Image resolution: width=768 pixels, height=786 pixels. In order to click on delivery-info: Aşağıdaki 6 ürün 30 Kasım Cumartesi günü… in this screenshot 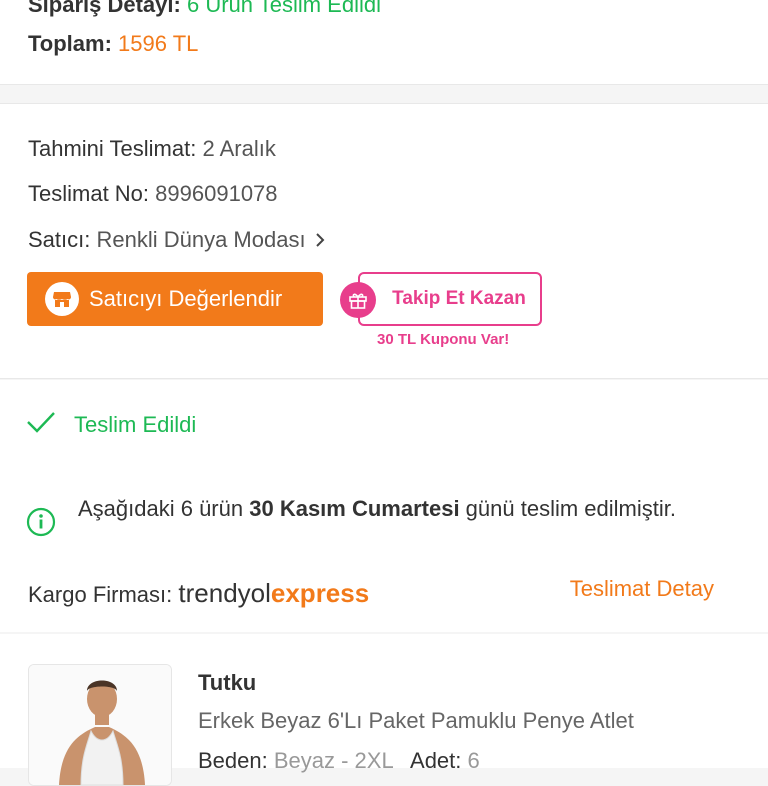, I will do `click(371, 515)`.